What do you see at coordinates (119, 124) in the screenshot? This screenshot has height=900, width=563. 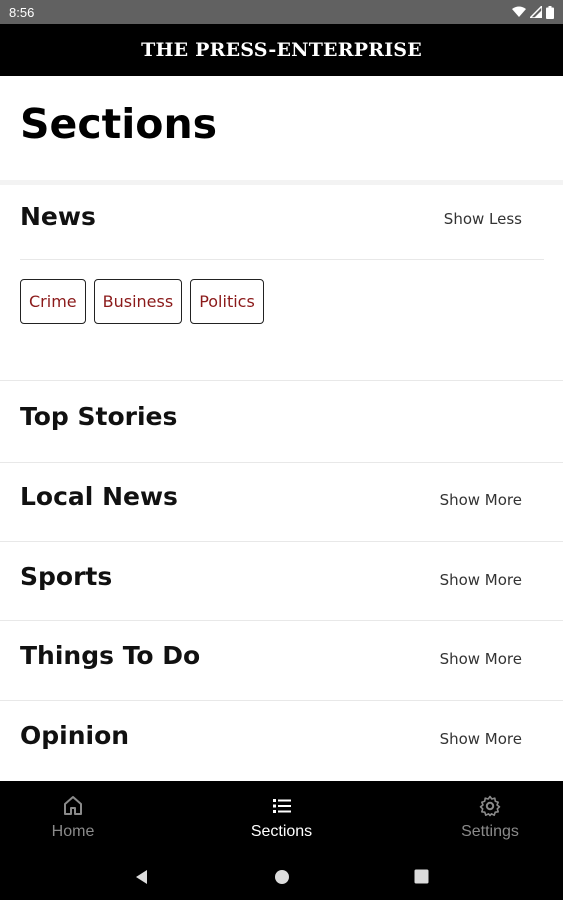 I see `page-title: Sections` at bounding box center [119, 124].